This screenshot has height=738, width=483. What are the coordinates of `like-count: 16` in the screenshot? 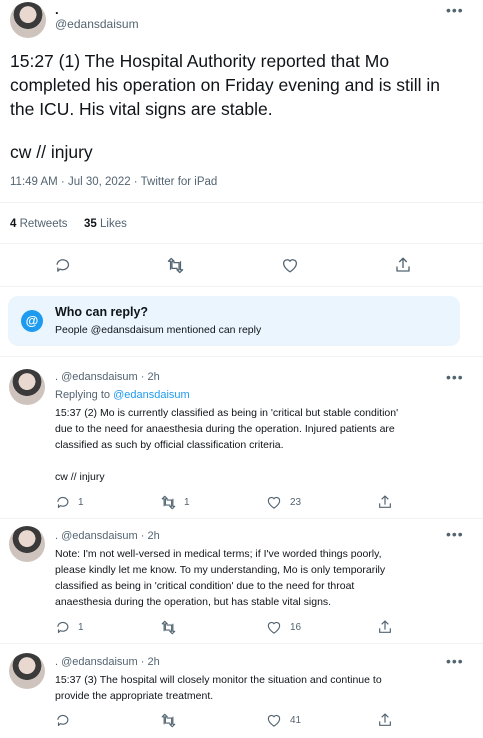 It's located at (296, 627).